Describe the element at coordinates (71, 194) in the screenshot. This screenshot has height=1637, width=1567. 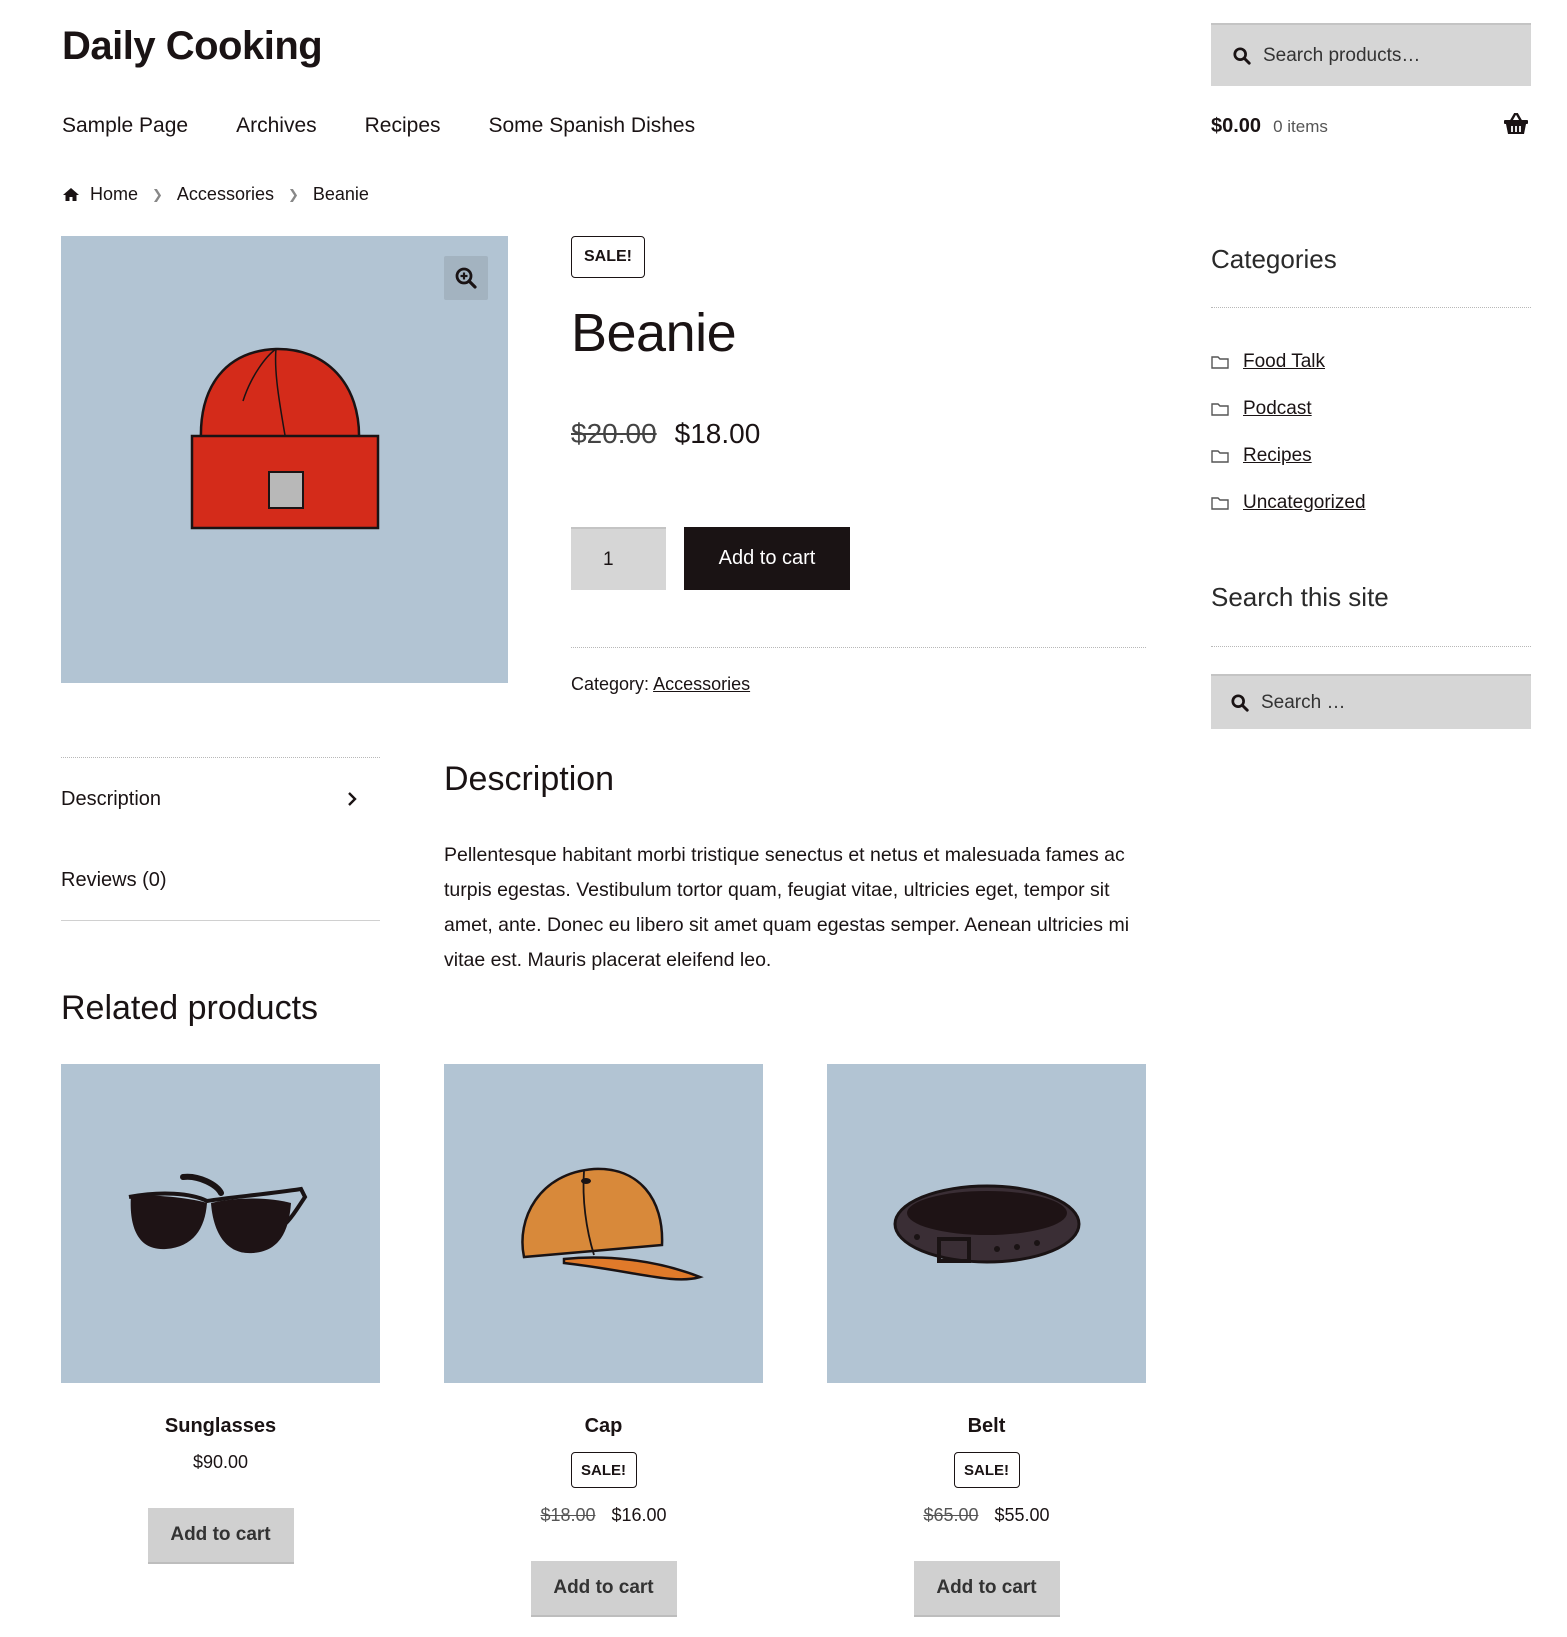
I see `home-icon` at that location.